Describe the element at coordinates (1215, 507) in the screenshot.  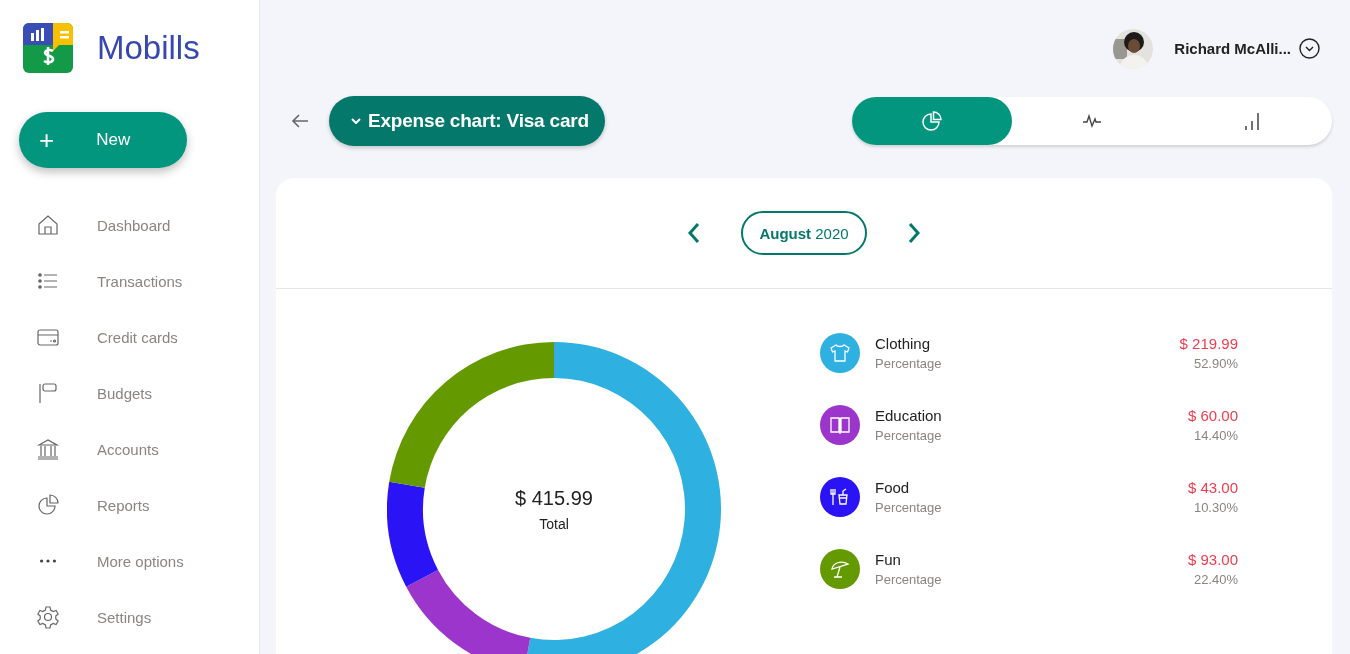
I see `category-percentage: 10.30%` at that location.